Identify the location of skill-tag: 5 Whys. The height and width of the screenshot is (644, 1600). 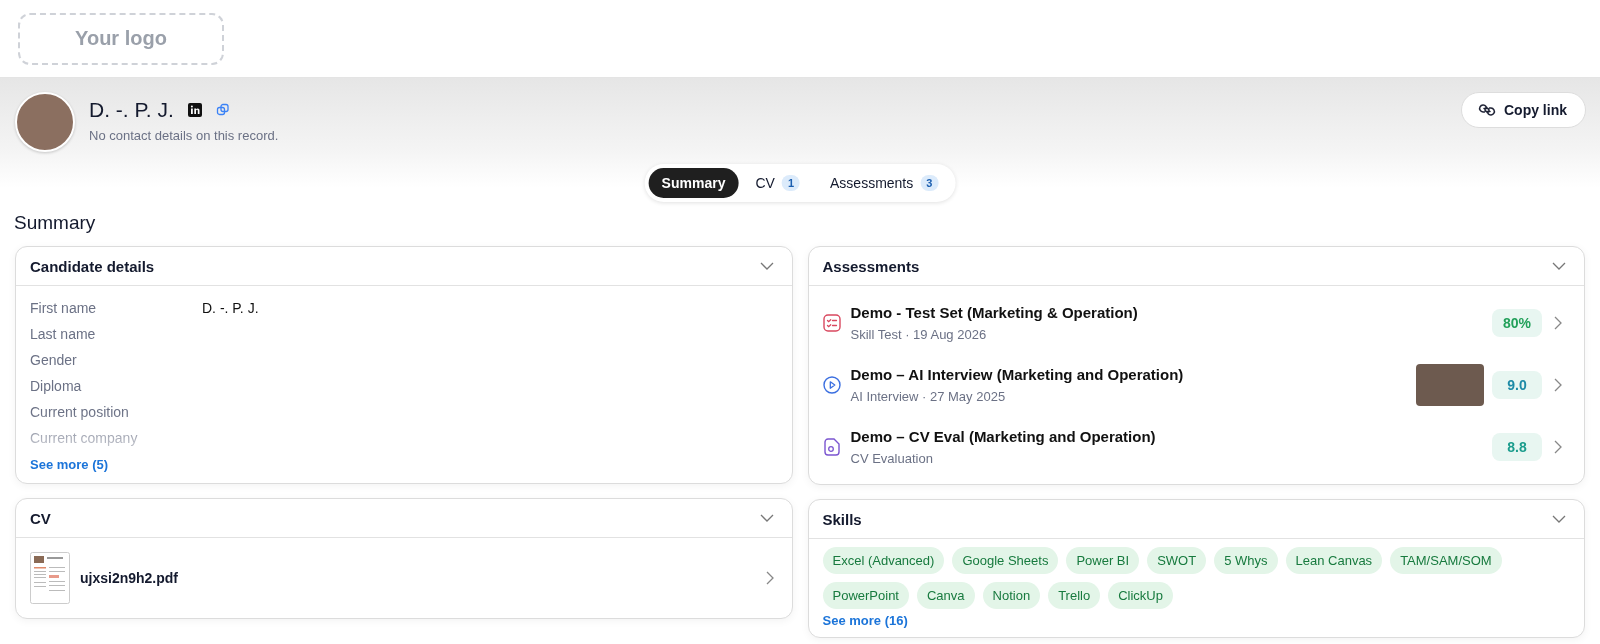
(1246, 560).